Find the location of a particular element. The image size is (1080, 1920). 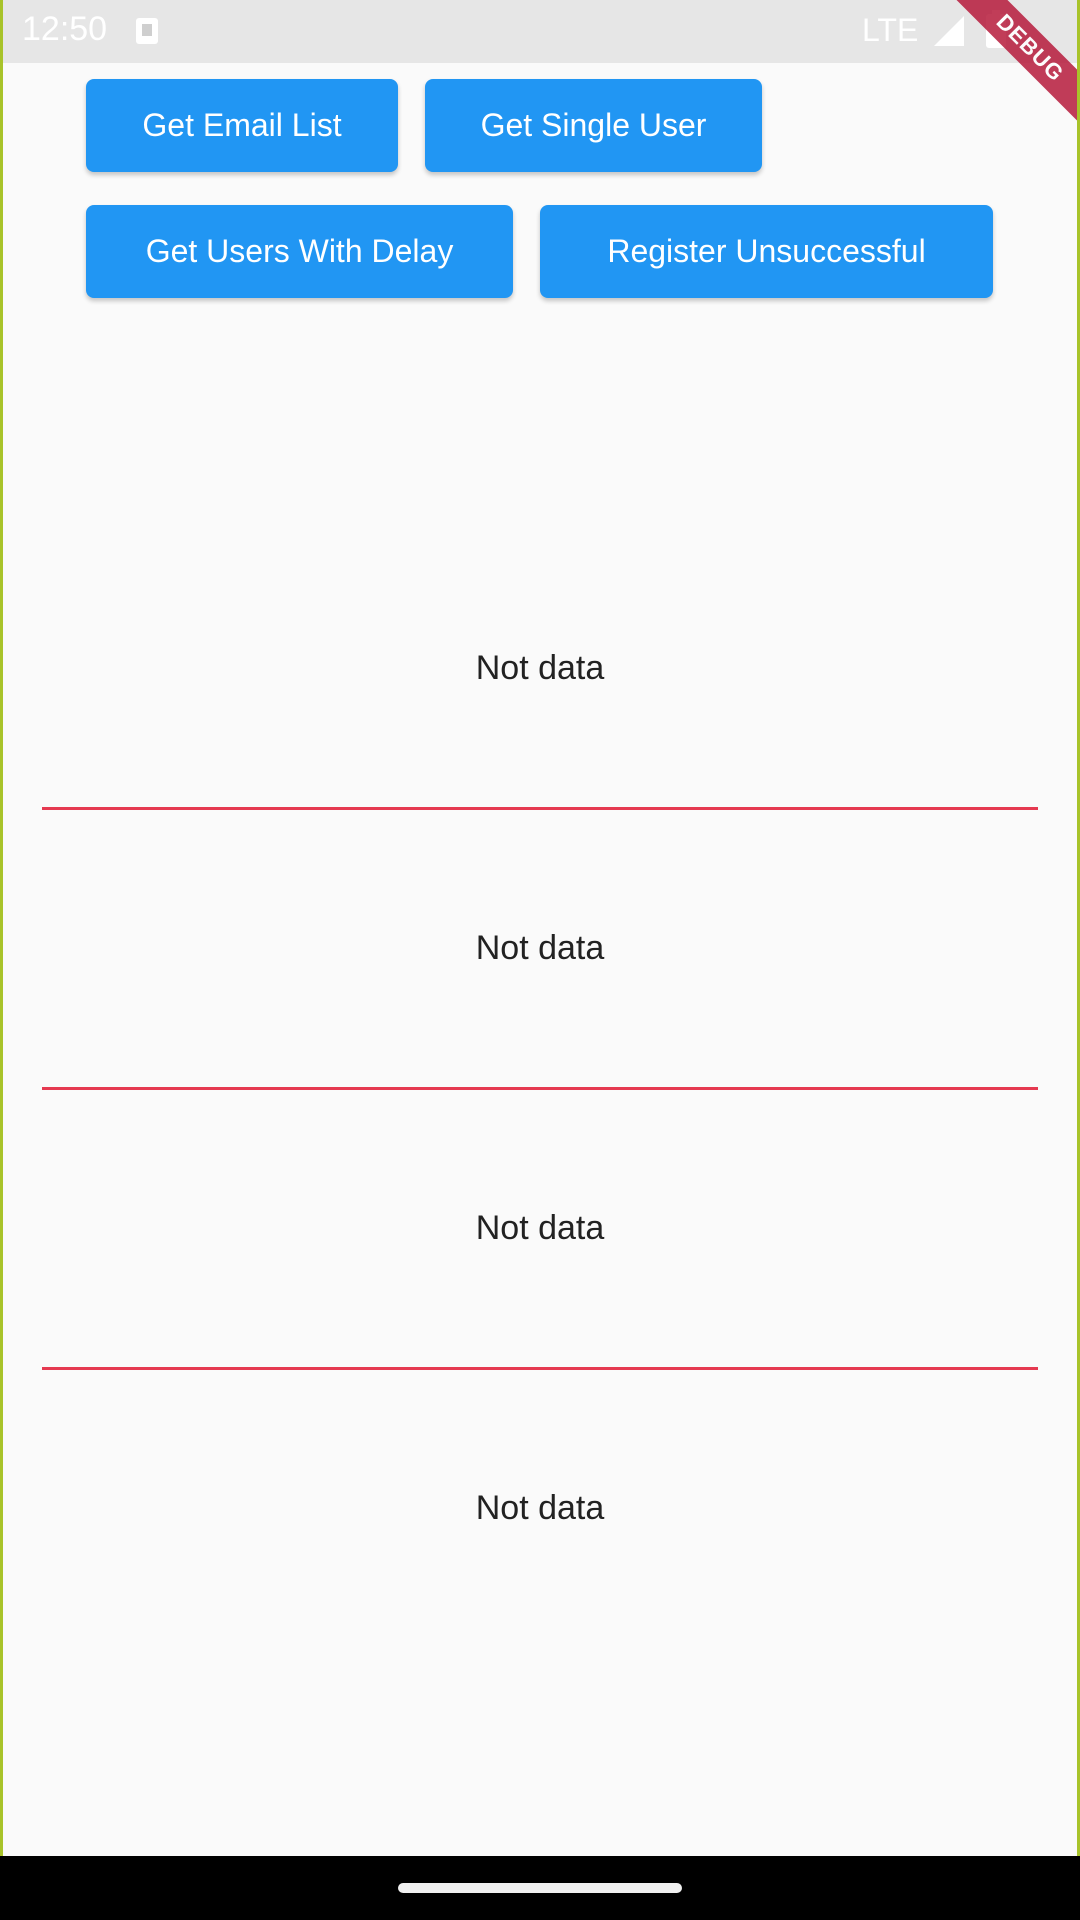

get-users-with-delay-button: Get Users With Delay is located at coordinates (299, 251).